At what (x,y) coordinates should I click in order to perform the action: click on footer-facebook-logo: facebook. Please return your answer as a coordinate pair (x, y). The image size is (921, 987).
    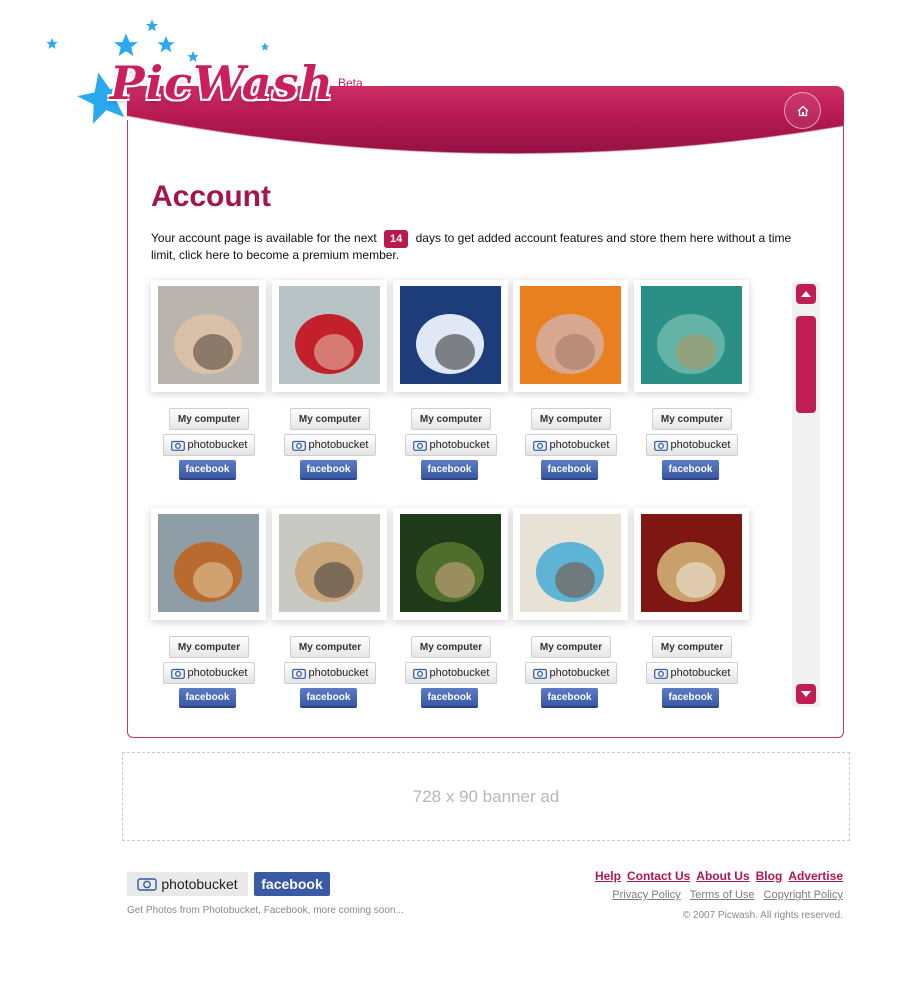
    Looking at the image, I should click on (292, 884).